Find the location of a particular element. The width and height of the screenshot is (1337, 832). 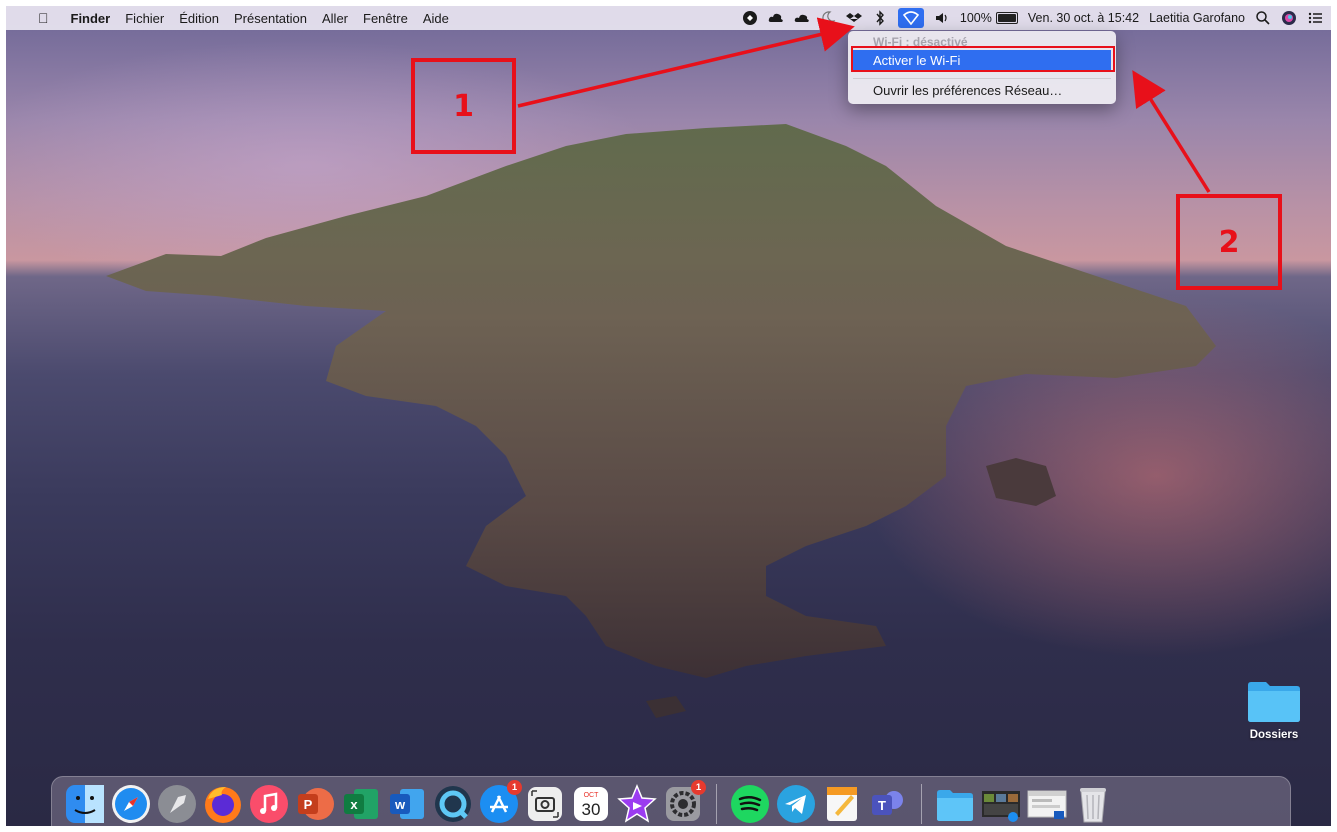

excel-icon: x is located at coordinates (361, 804).